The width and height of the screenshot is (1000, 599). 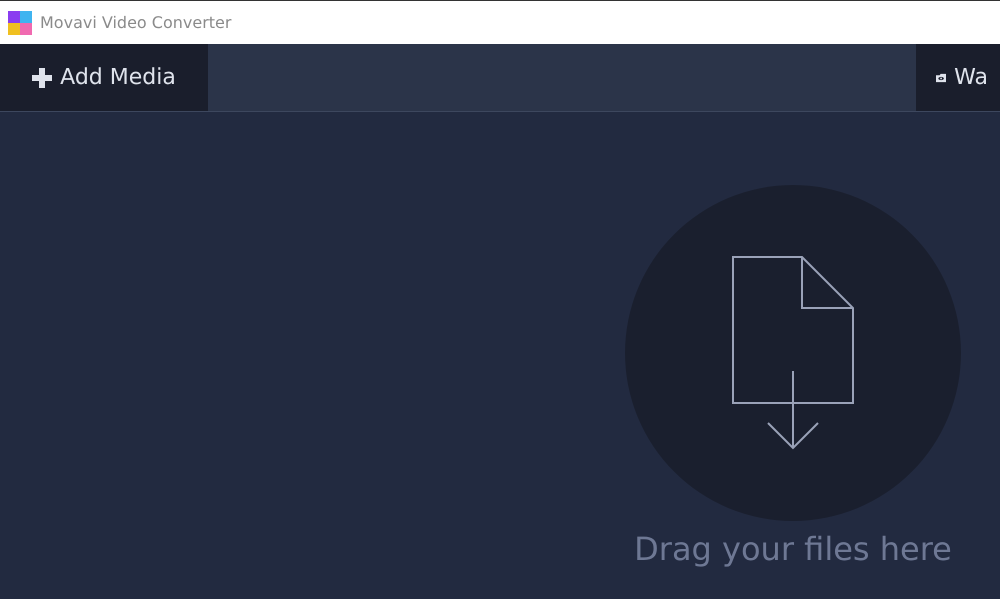 I want to click on app-logo-icon, so click(x=20, y=22).